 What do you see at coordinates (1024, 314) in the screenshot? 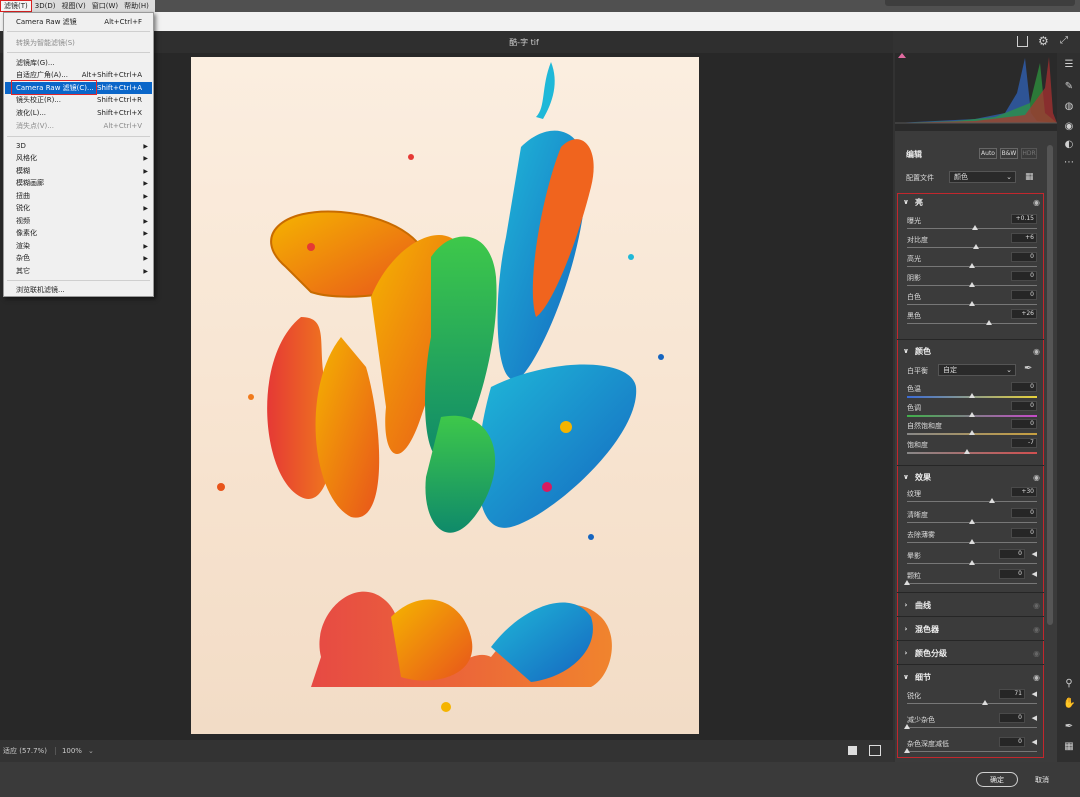
I see `slider-value-input: +26` at bounding box center [1024, 314].